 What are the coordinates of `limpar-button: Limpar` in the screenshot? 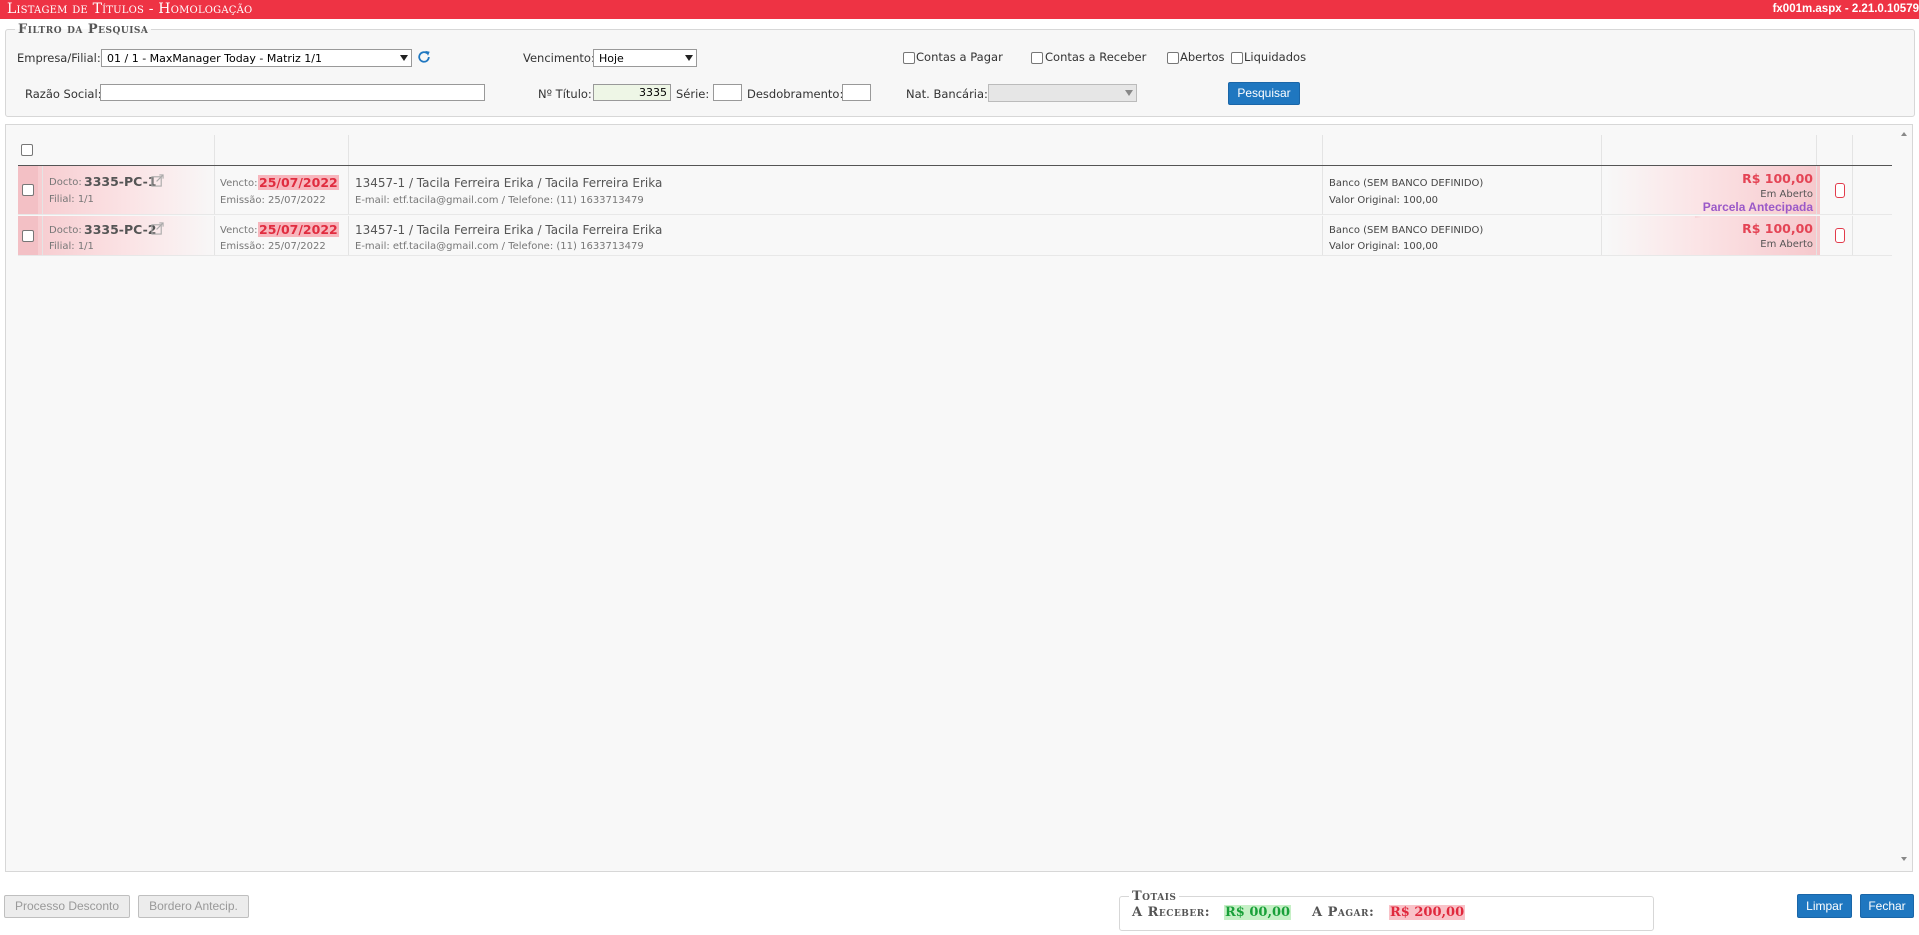 It's located at (1824, 906).